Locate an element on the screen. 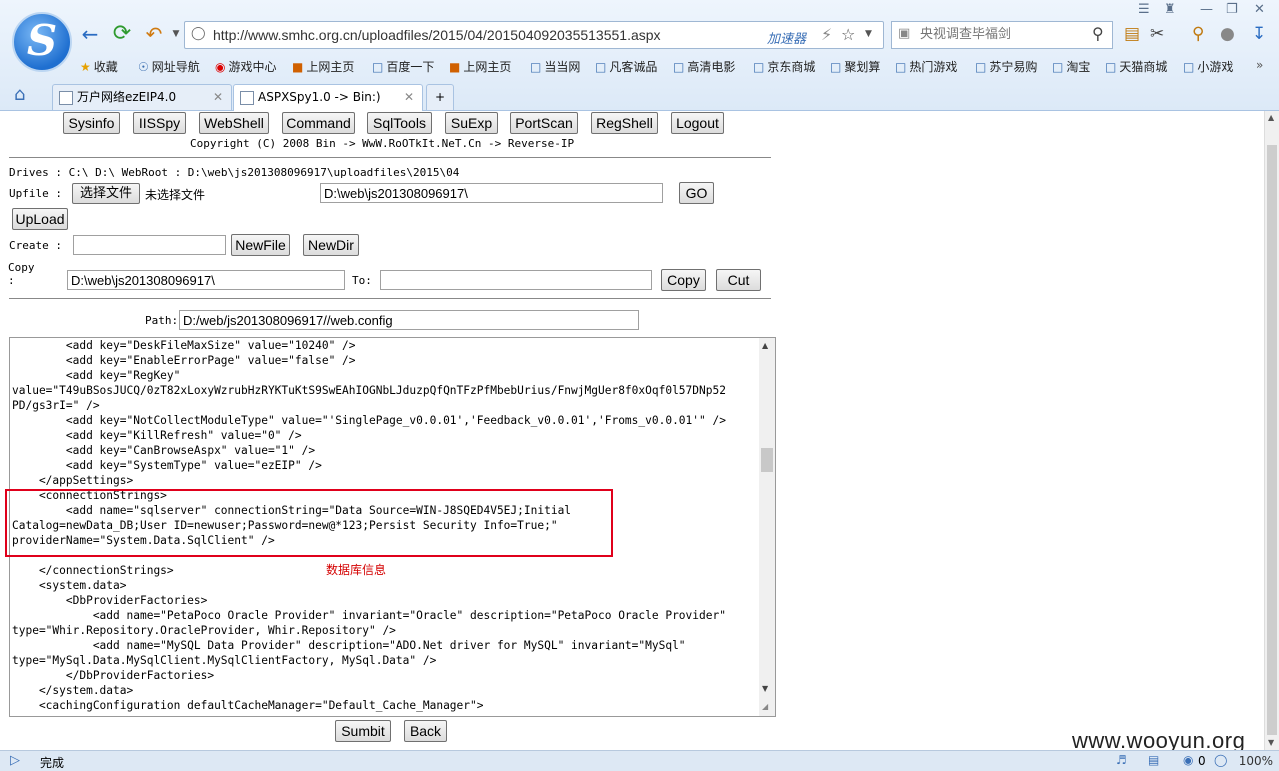 The image size is (1279, 771). path-label: Path: is located at coordinates (162, 320).